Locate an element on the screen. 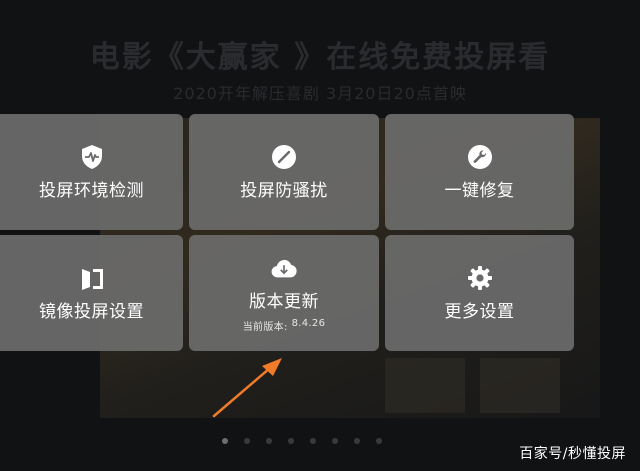  version-update-label: 版本更新 is located at coordinates (284, 301).